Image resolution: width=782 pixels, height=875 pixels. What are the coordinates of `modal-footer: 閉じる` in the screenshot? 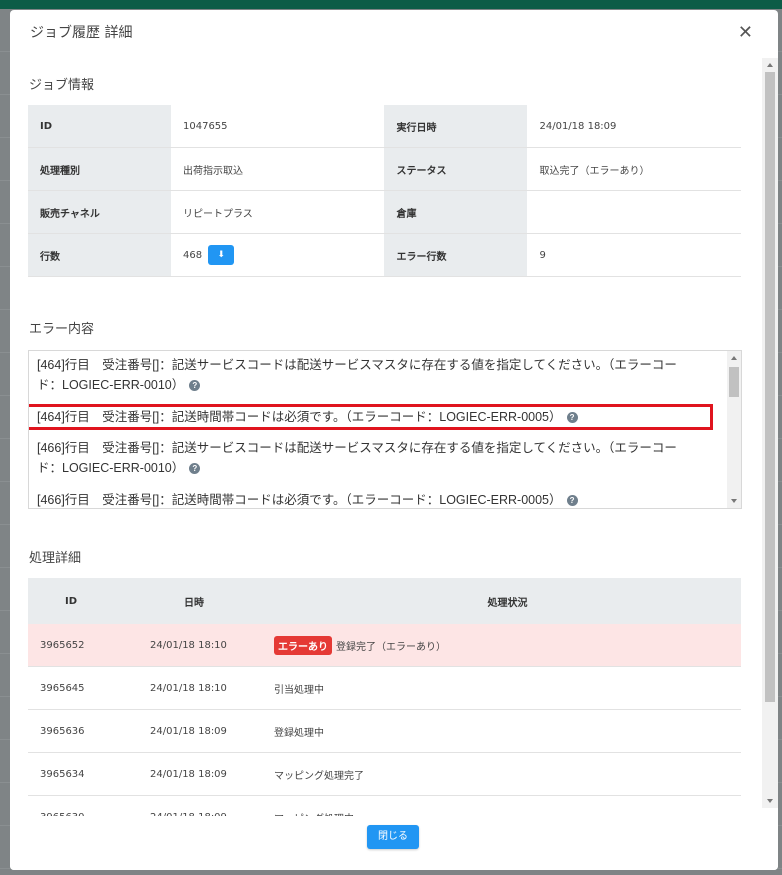 It's located at (394, 843).